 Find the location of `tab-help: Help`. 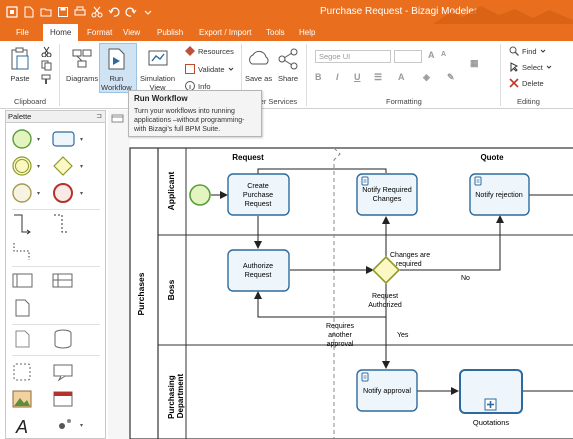

tab-help: Help is located at coordinates (307, 32).